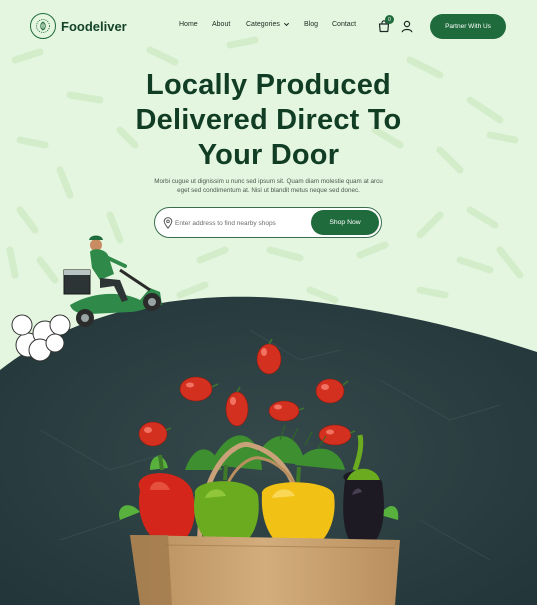 This screenshot has width=537, height=605. What do you see at coordinates (265, 570) in the screenshot?
I see `paper-bag` at bounding box center [265, 570].